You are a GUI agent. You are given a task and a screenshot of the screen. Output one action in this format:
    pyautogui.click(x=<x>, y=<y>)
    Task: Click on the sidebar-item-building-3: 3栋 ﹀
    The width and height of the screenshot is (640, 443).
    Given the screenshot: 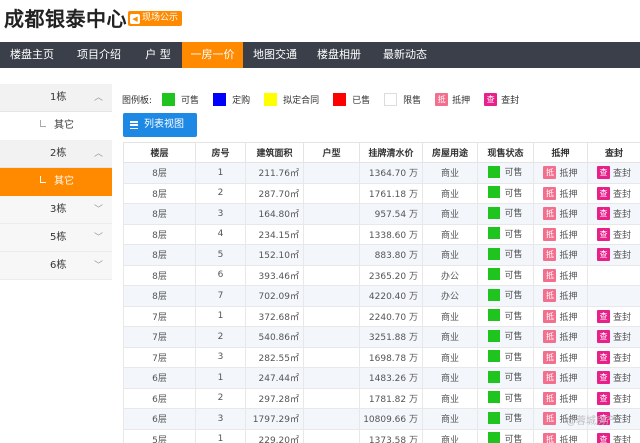 What is the action you would take?
    pyautogui.click(x=56, y=210)
    